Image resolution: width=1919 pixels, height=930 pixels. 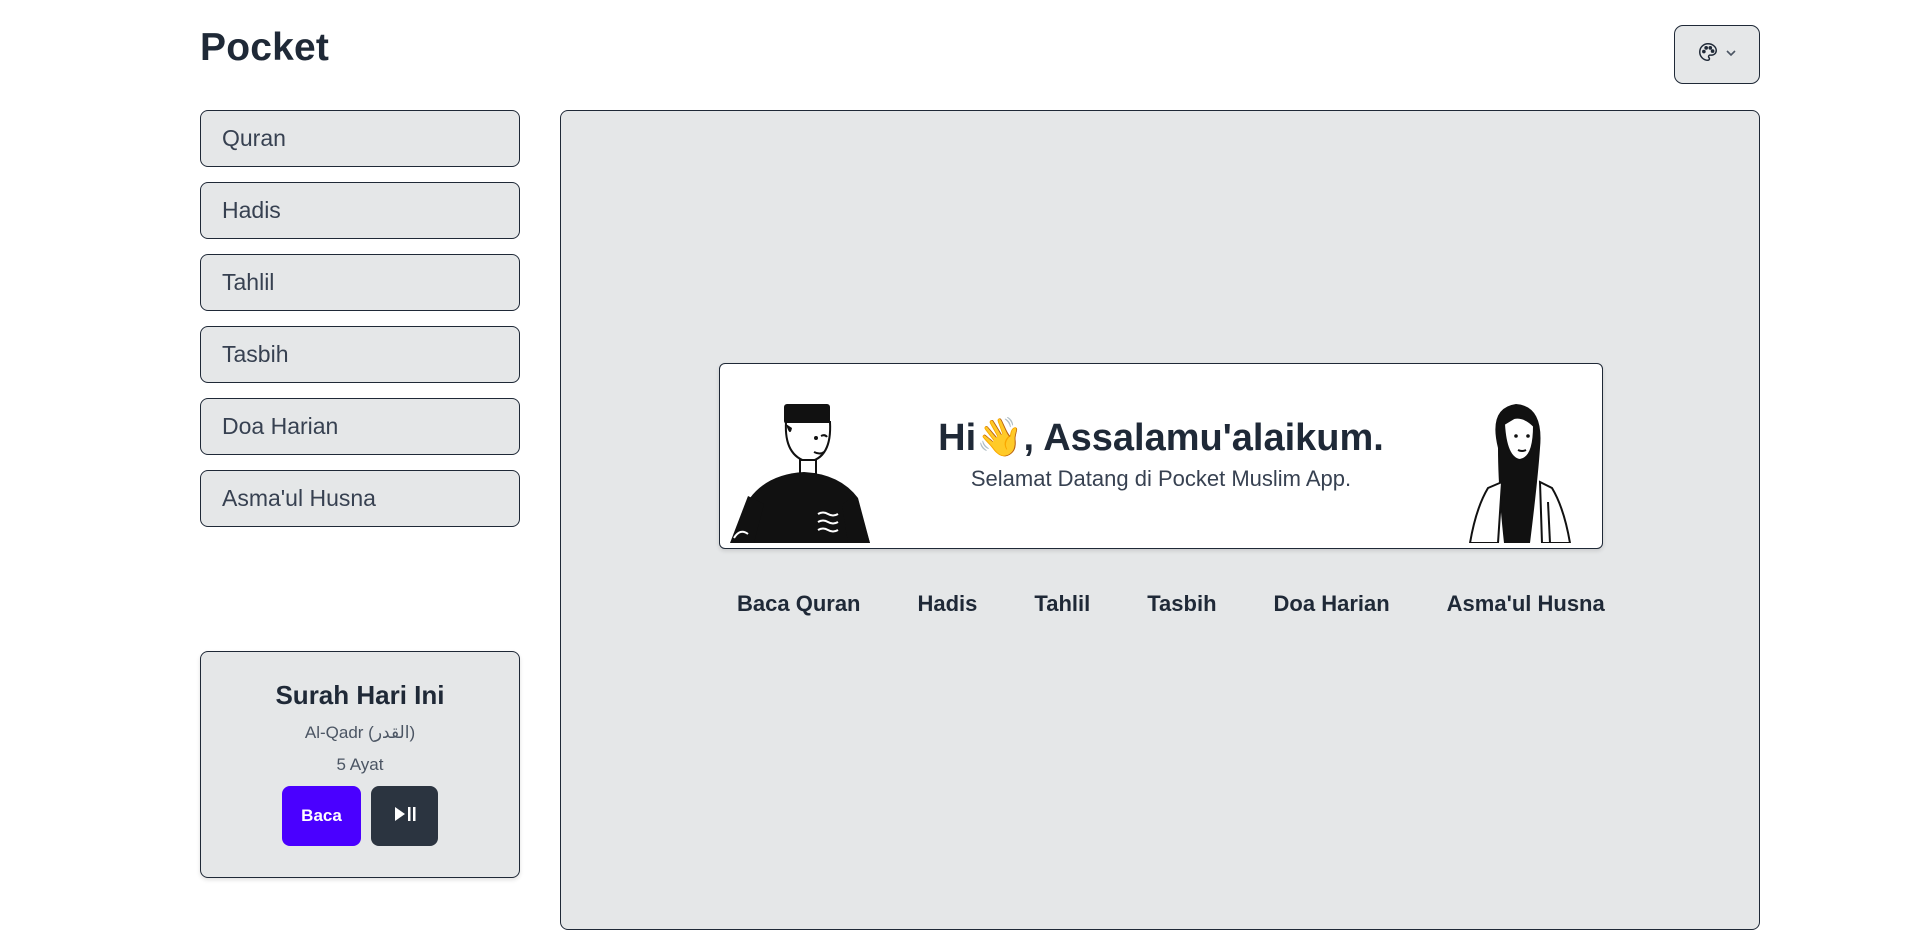 I want to click on greeting-hi: Hi, so click(x=957, y=438).